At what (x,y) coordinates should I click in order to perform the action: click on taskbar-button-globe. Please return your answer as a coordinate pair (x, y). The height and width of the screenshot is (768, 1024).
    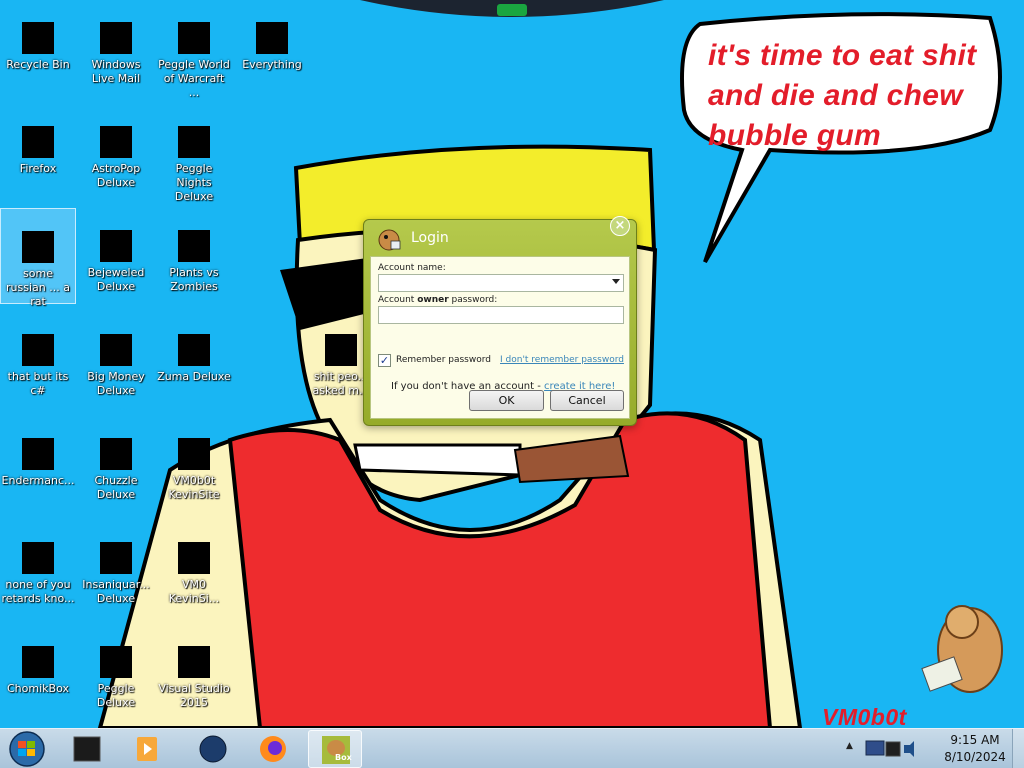
    Looking at the image, I should click on (213, 749).